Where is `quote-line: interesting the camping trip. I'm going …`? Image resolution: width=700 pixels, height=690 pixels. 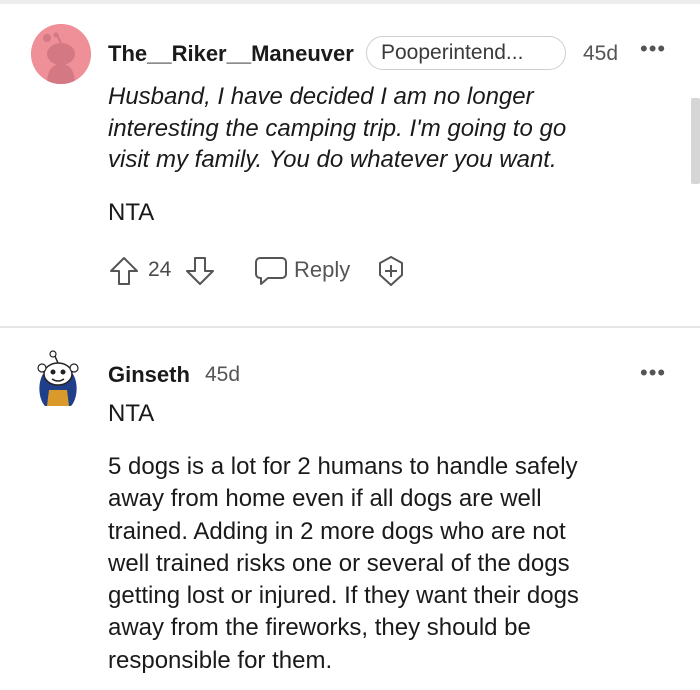
quote-line: interesting the camping trip. I'm going … is located at coordinates (337, 128).